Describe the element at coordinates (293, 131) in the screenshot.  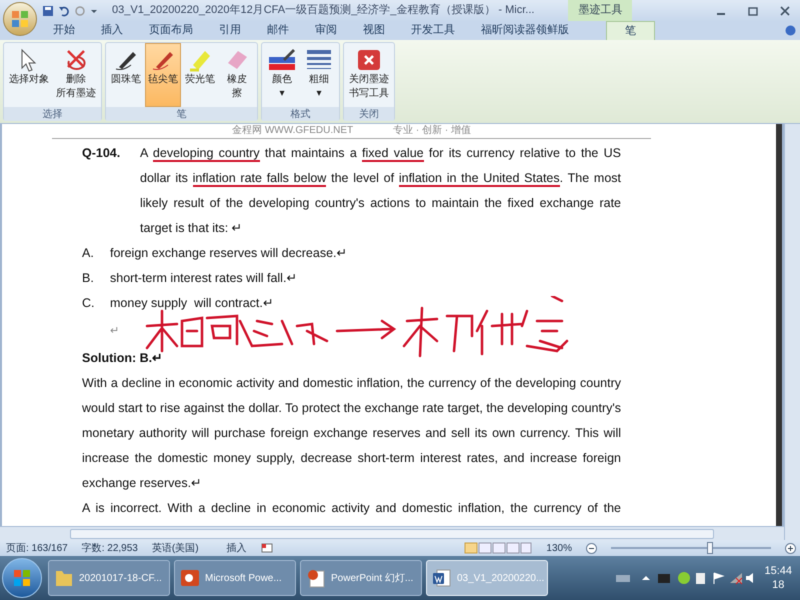
I see `page-header-text: 金程网 WWW.GFEDU.NET` at that location.